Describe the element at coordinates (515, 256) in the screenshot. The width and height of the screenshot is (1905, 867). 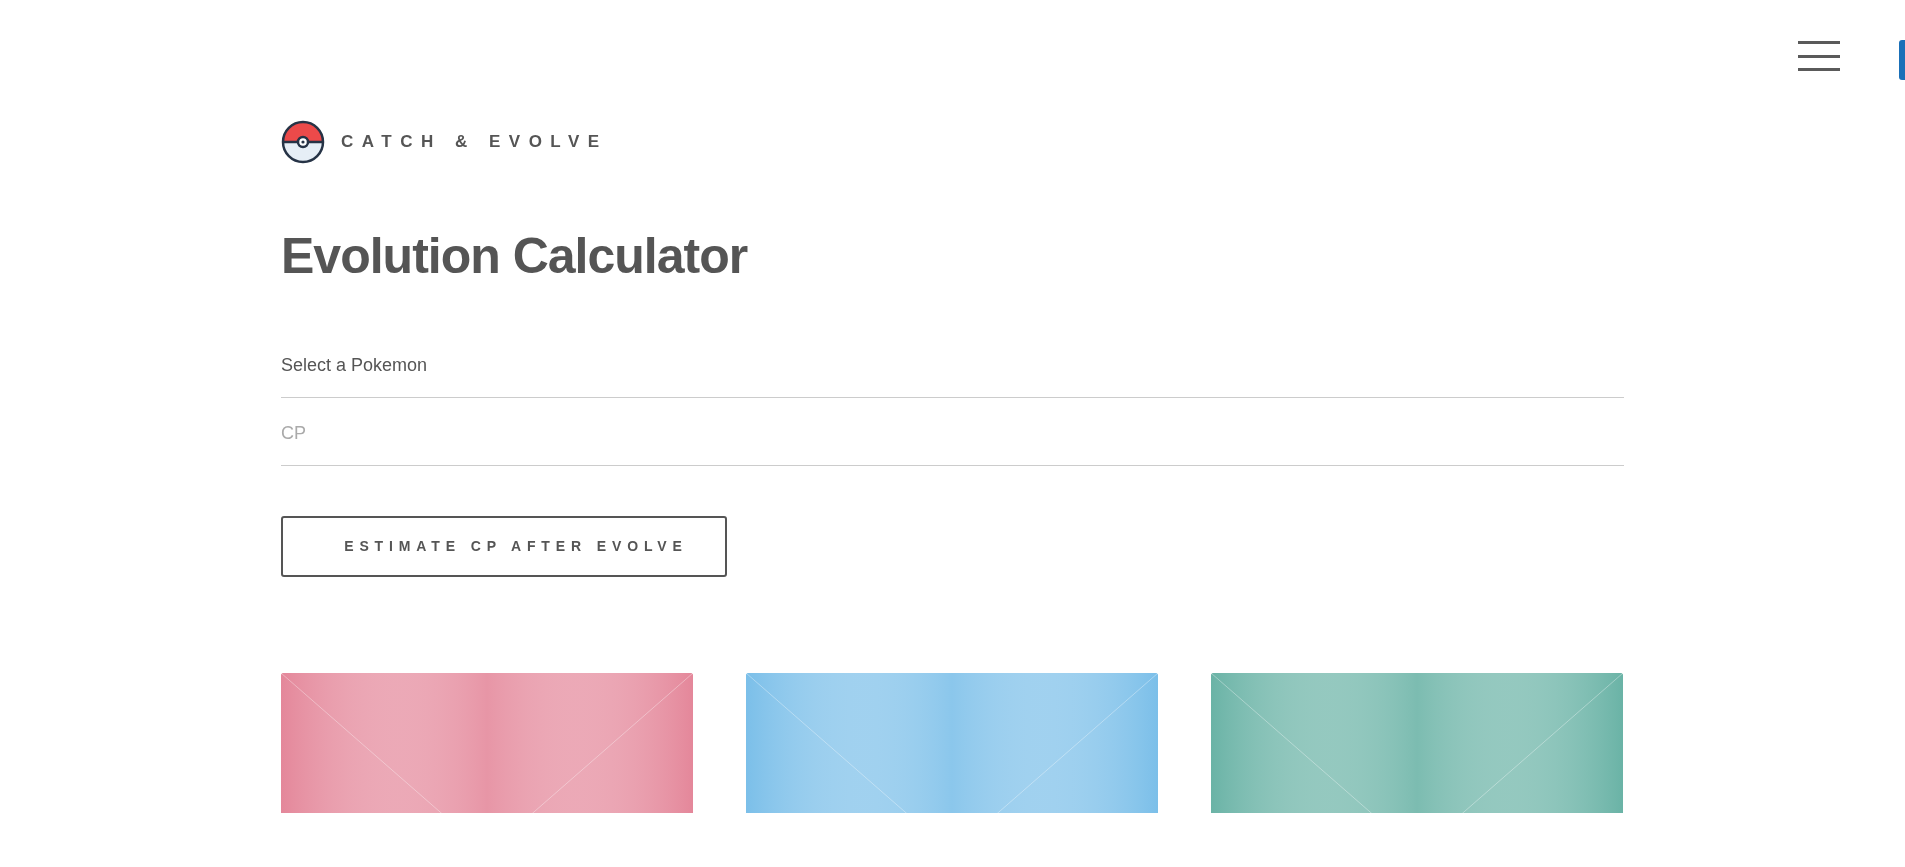
I see `page-title: Evolution Calculator` at that location.